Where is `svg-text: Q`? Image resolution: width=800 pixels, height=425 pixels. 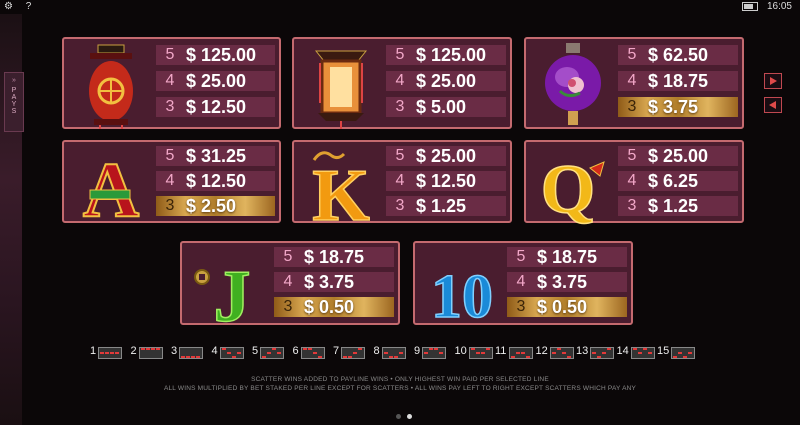 svg-text: Q is located at coordinates (568, 188).